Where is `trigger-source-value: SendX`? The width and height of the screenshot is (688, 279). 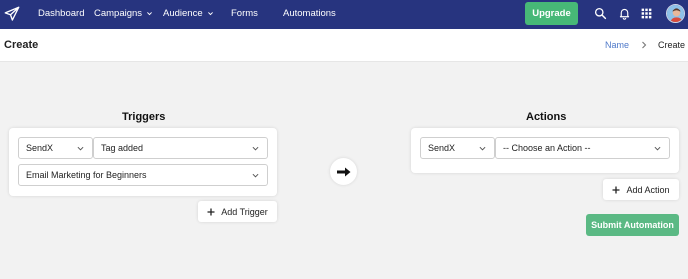
trigger-source-value: SendX is located at coordinates (40, 148).